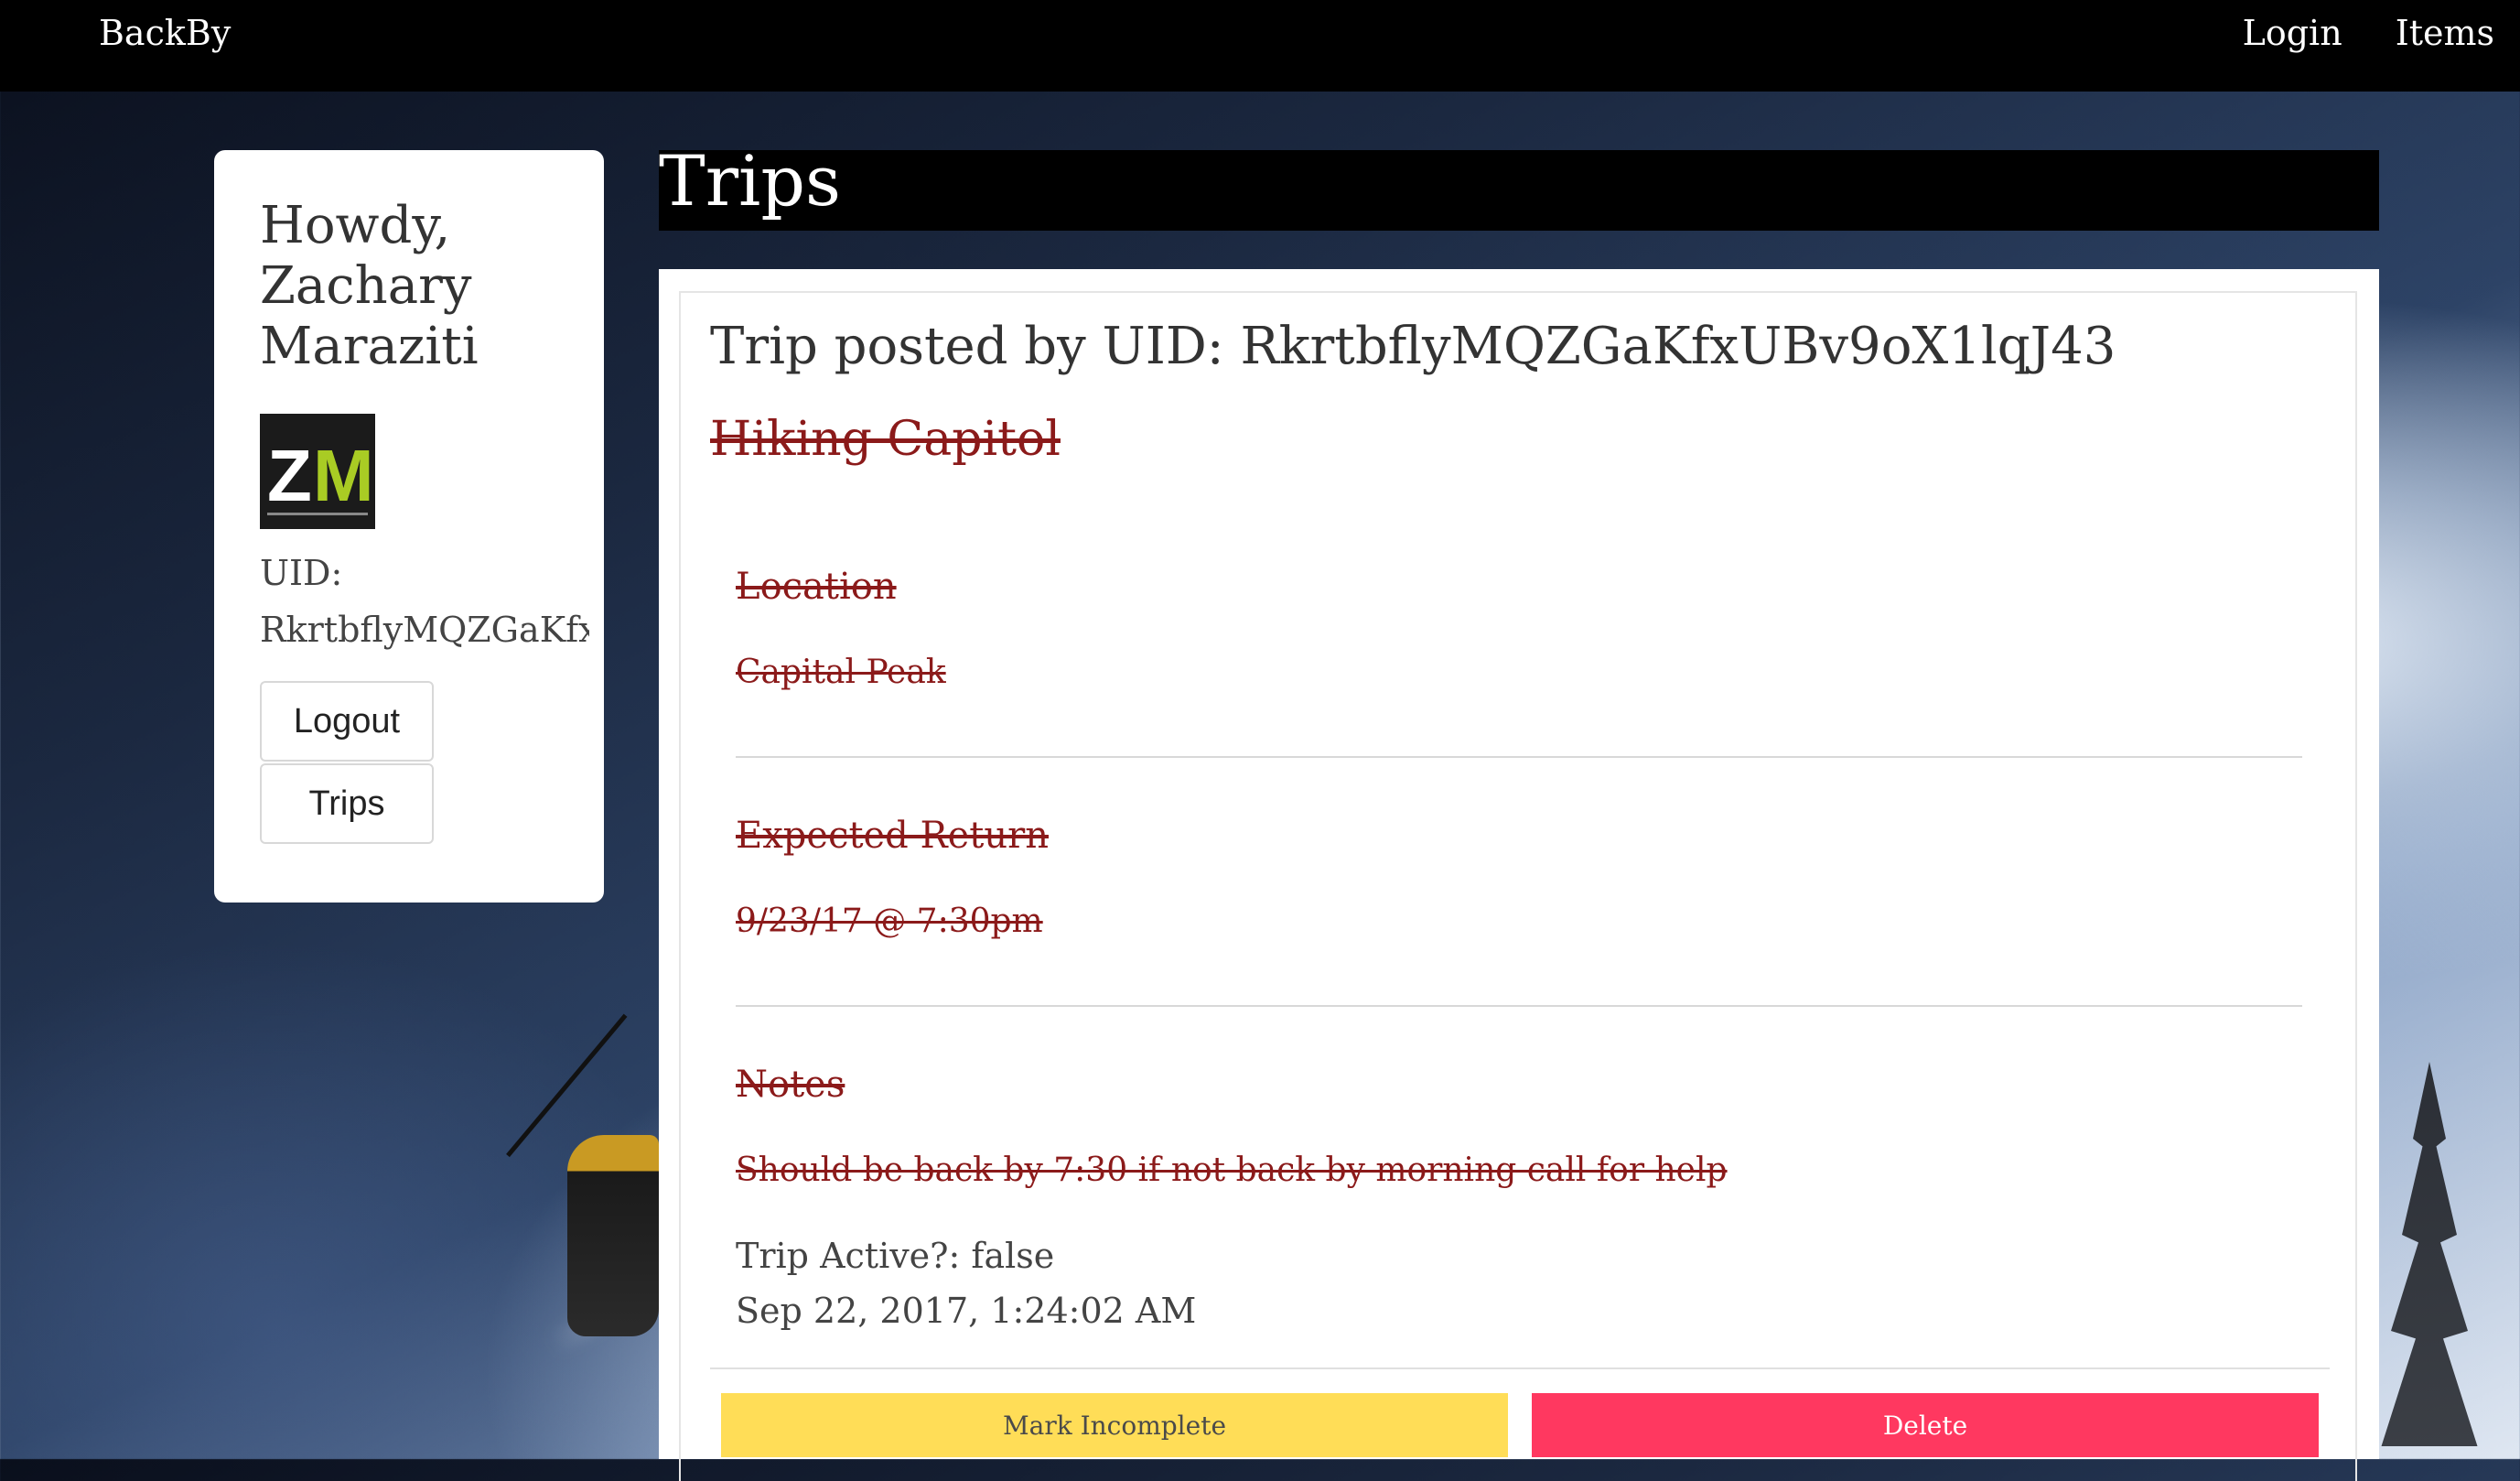  What do you see at coordinates (1519, 186) in the screenshot?
I see `page-header: Trips` at bounding box center [1519, 186].